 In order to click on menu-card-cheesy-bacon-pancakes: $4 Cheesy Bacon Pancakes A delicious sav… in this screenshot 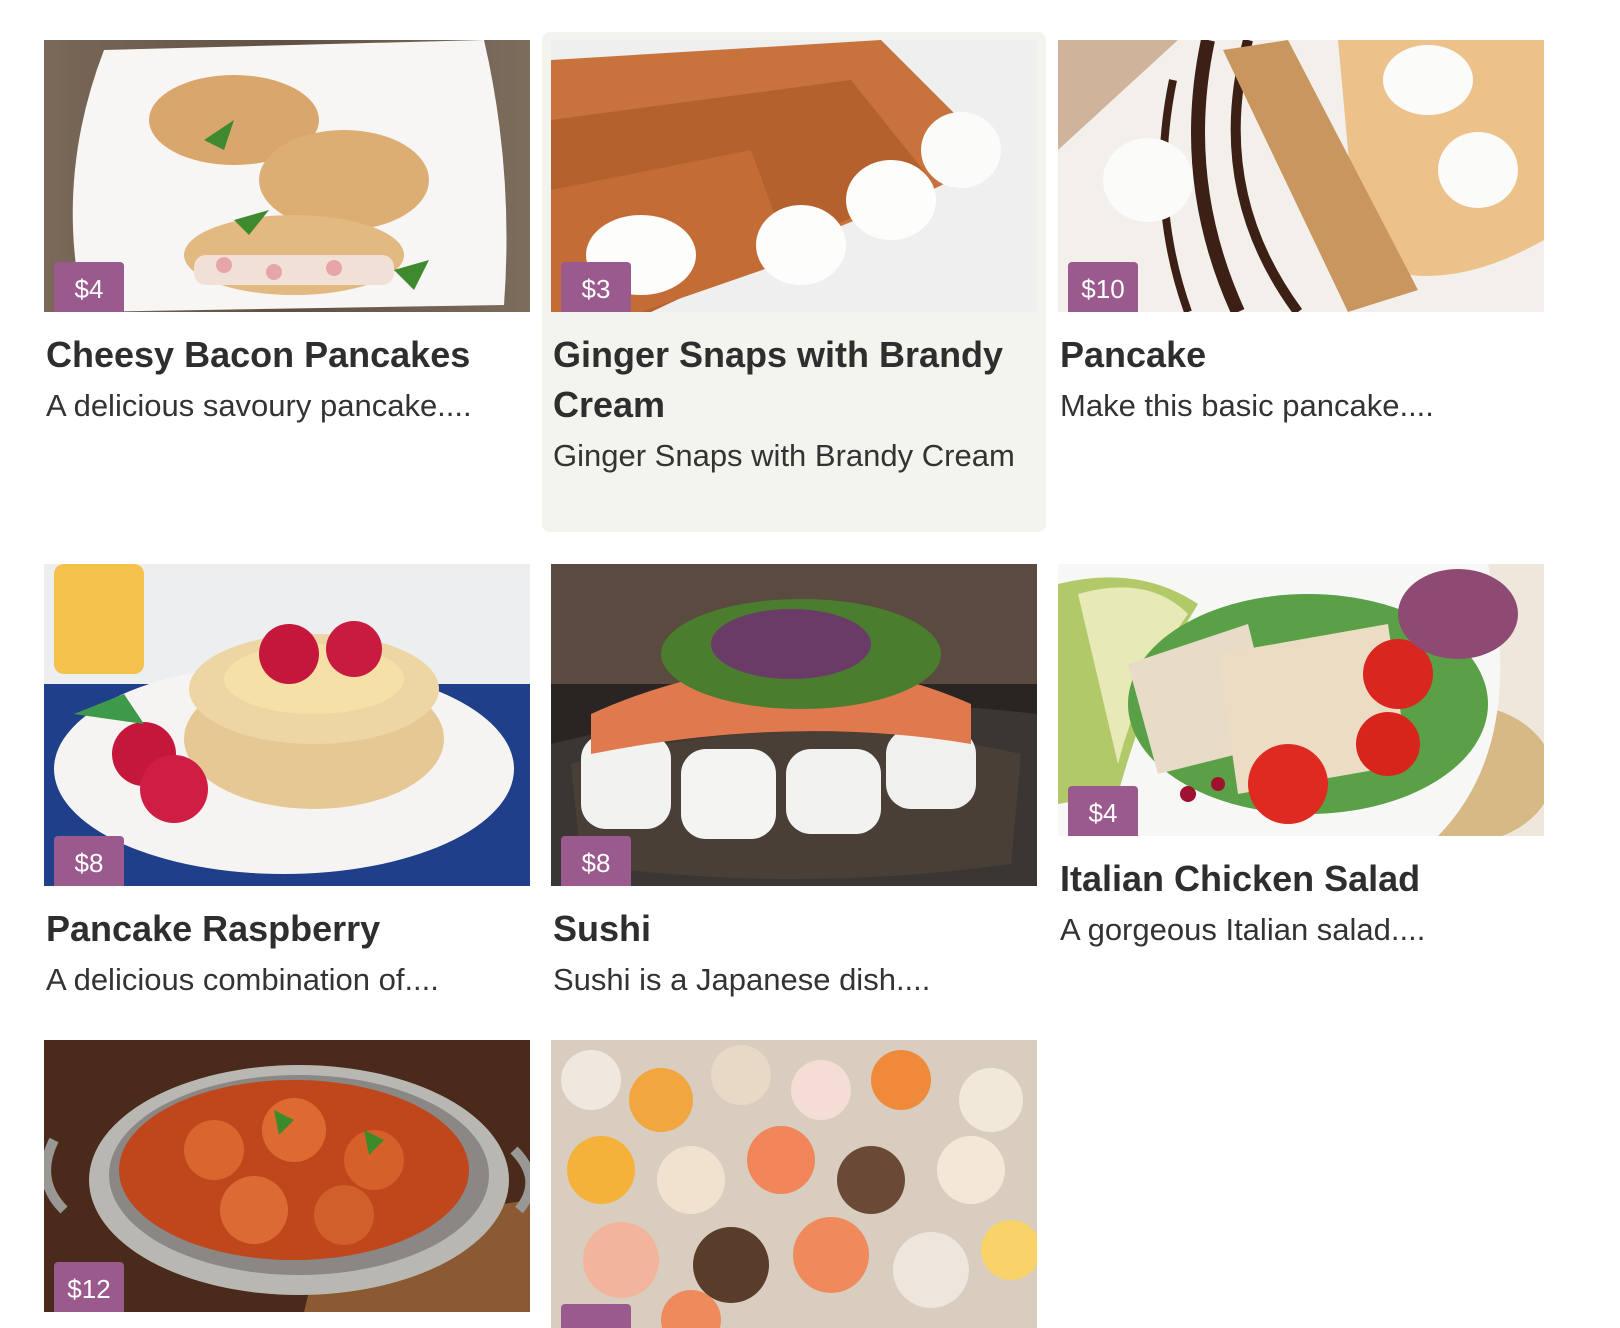, I will do `click(287, 235)`.